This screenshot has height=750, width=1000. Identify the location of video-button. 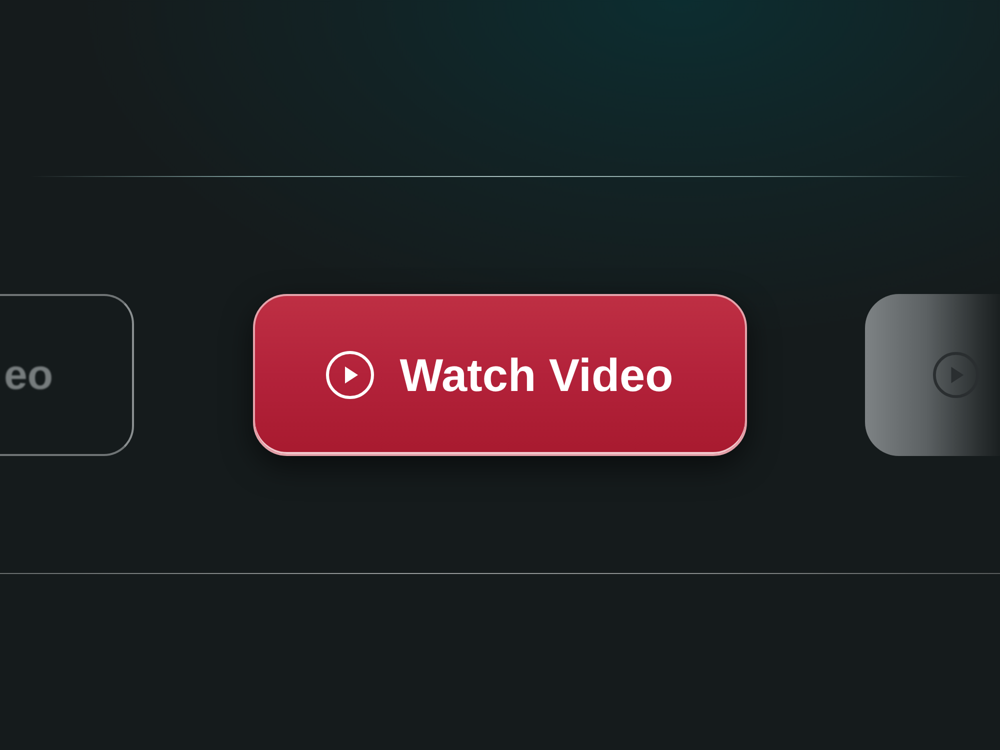
(932, 375).